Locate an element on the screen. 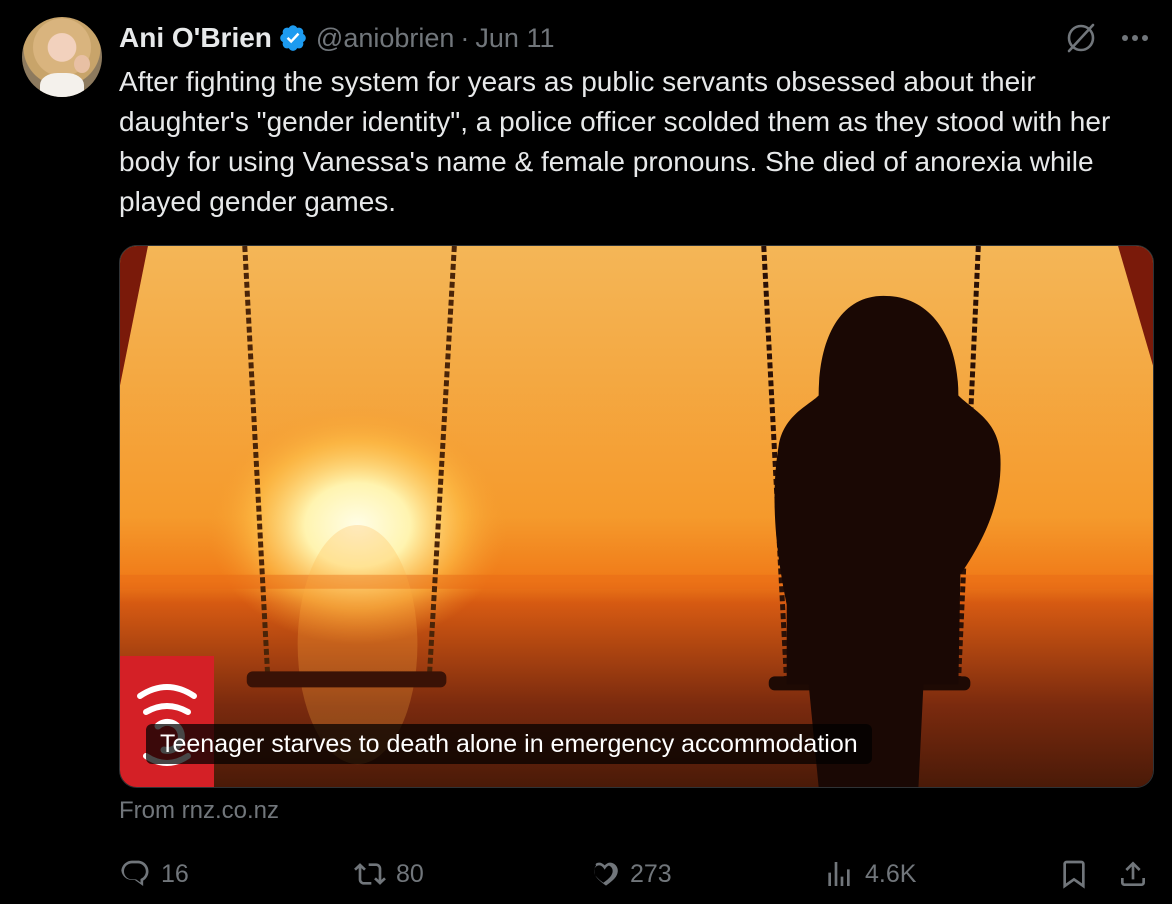  grok-icon is located at coordinates (1081, 38).